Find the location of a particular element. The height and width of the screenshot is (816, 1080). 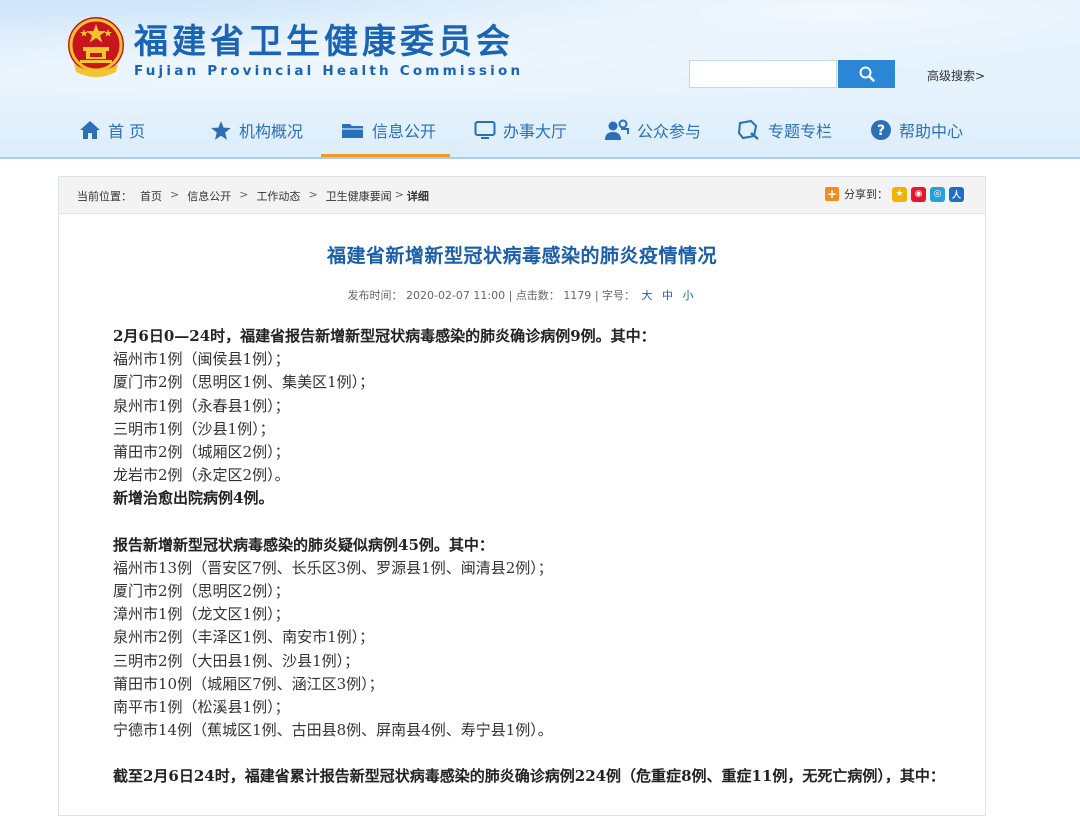

nav-label-organization: 机构概况 is located at coordinates (271, 131).